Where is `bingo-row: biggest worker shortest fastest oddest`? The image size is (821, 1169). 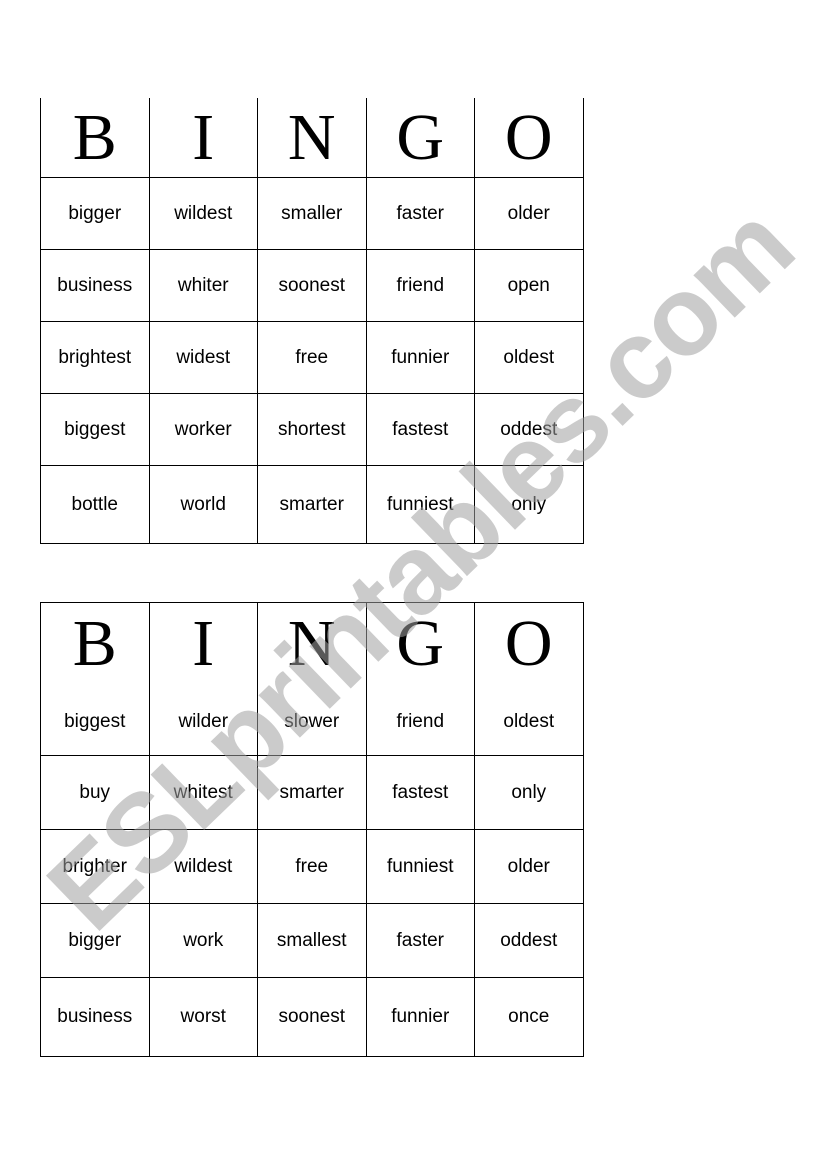 bingo-row: biggest worker shortest fastest oddest is located at coordinates (312, 429).